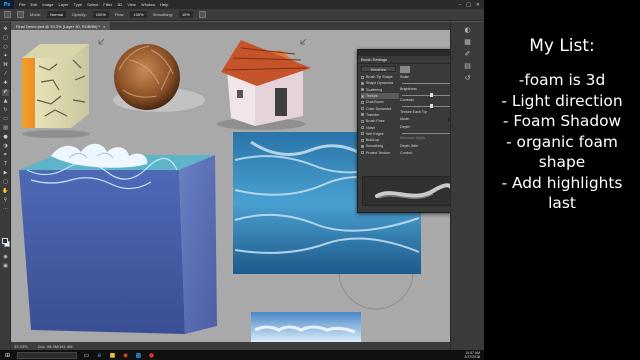  Describe the element at coordinates (5, 110) in the screenshot. I see `history-brush-tool-icon: ↻` at that location.